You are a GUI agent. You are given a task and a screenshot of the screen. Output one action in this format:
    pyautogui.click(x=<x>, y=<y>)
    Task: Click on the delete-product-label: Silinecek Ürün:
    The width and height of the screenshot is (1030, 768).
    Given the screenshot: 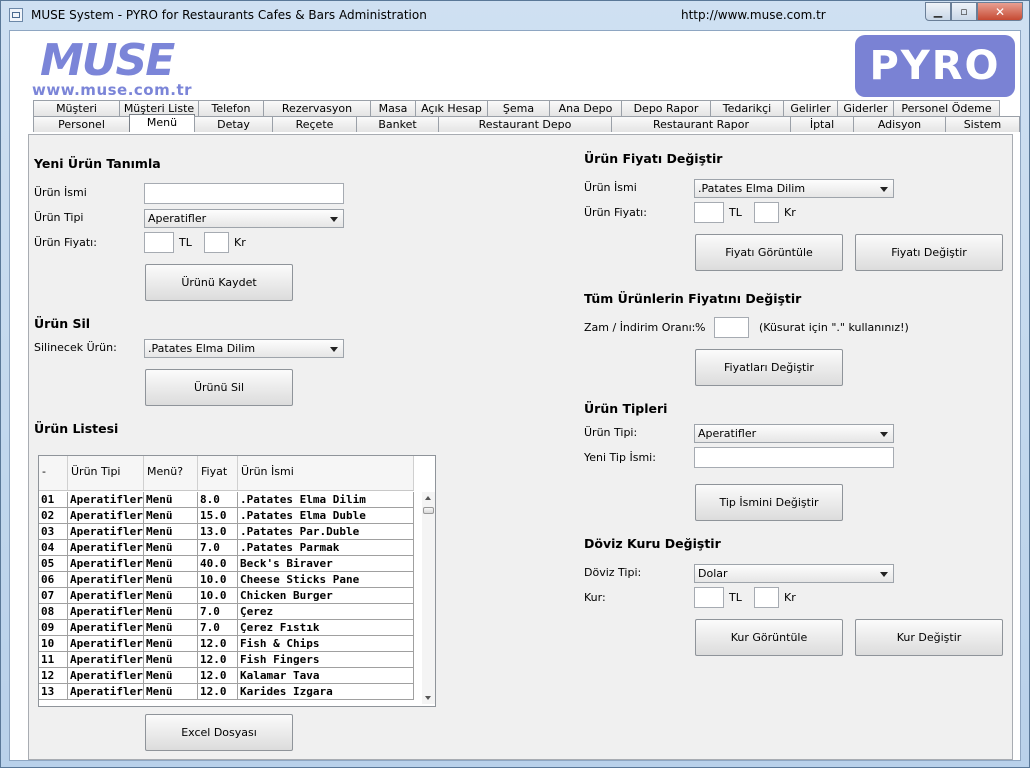 What is the action you would take?
    pyautogui.click(x=75, y=347)
    